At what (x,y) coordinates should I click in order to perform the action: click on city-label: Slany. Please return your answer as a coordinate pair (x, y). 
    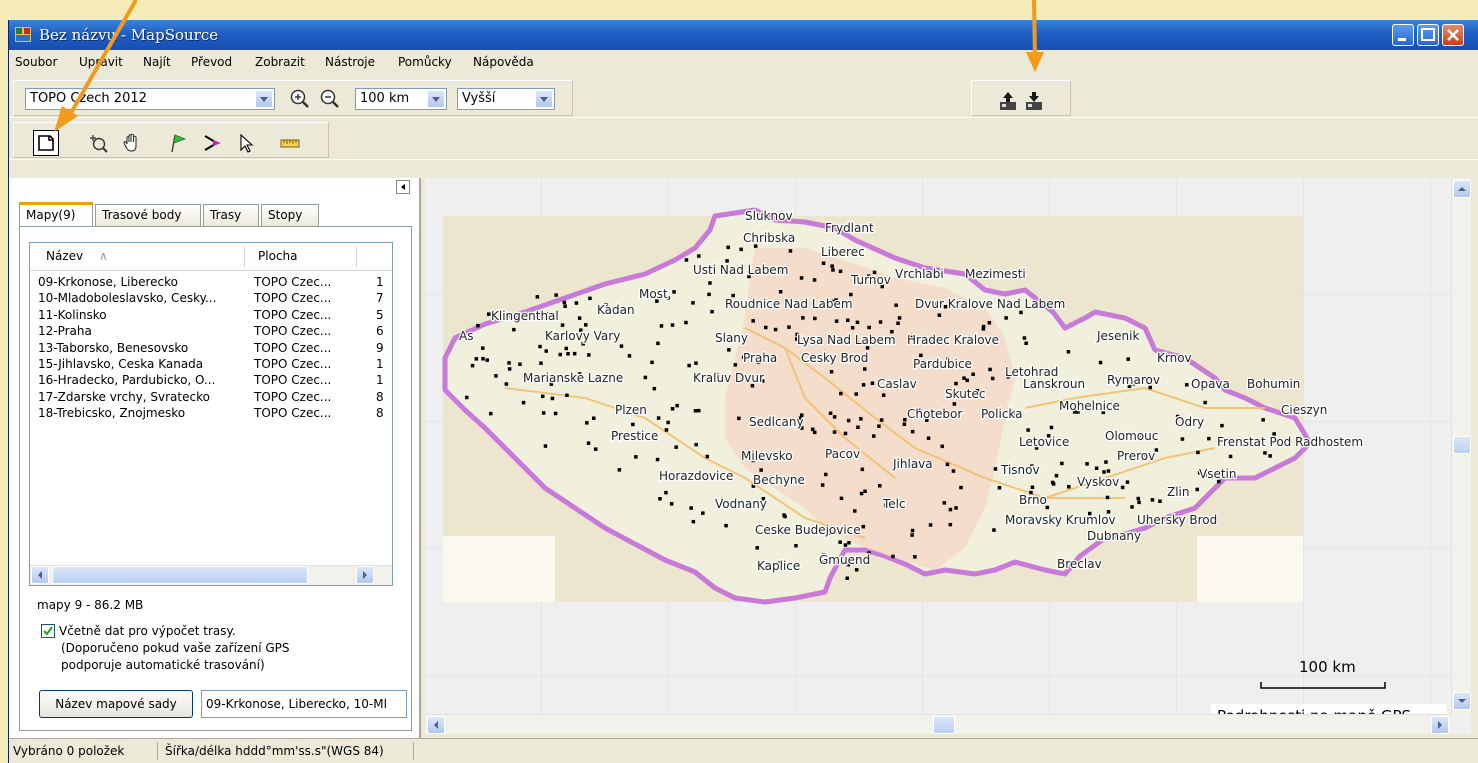
    Looking at the image, I should click on (732, 338).